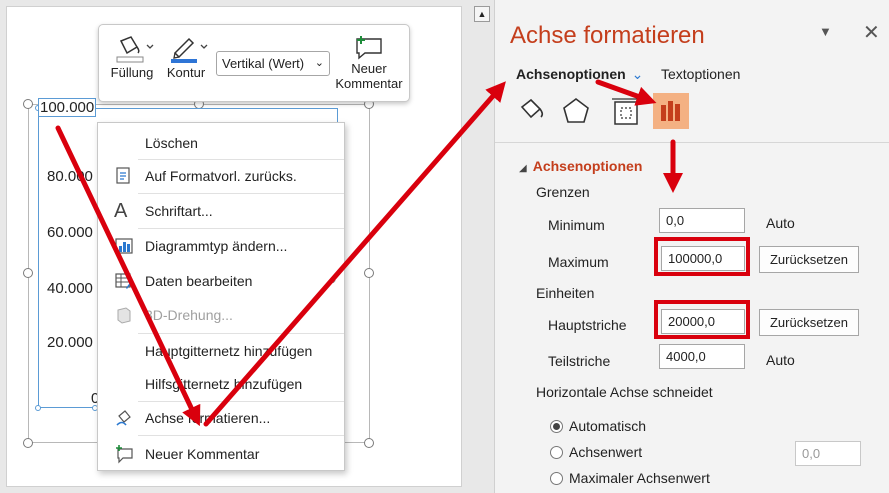 Image resolution: width=889 pixels, height=493 pixels. Describe the element at coordinates (571, 74) in the screenshot. I see `tab-axis-options-label: Achsenoptionen` at that location.